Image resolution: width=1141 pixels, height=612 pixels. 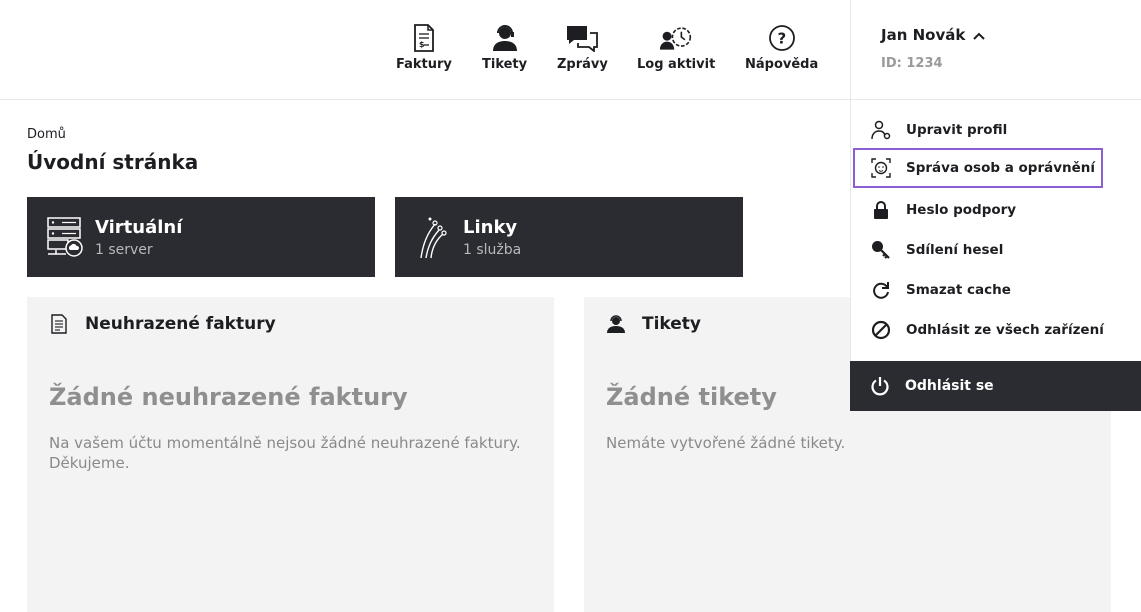 I want to click on menu-item-label: Sdílení hesel, so click(x=955, y=250).